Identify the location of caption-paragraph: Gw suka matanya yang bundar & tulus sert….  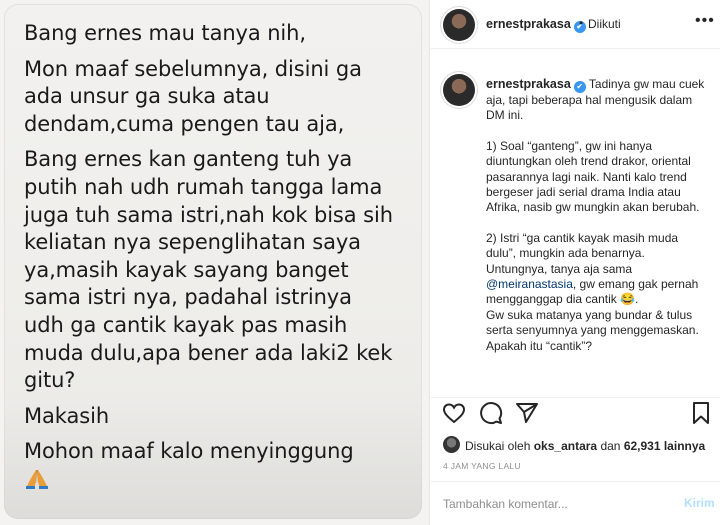
(592, 330).